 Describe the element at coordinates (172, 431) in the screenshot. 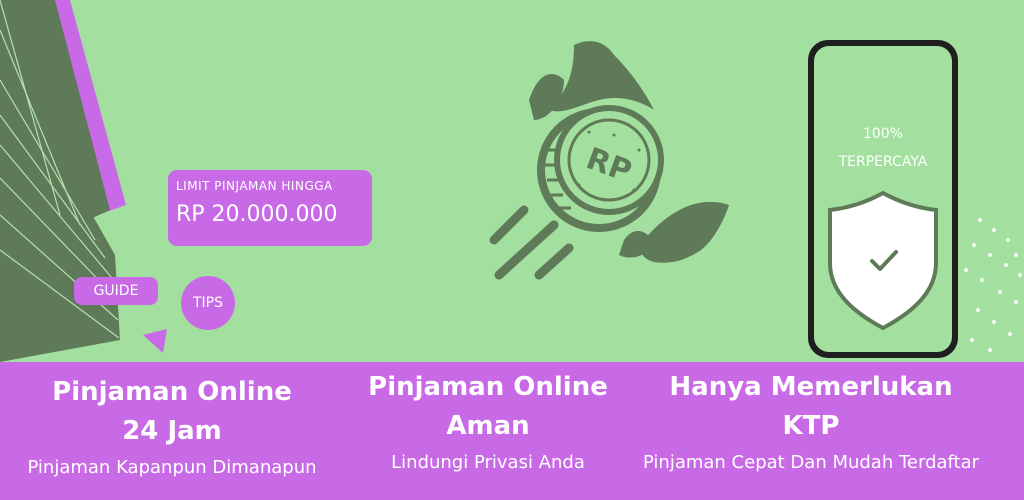

I see `feature-title-line2: 24 Jam` at that location.